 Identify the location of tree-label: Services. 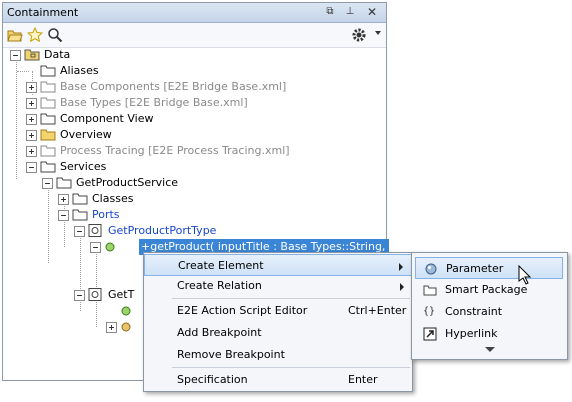
(83, 166).